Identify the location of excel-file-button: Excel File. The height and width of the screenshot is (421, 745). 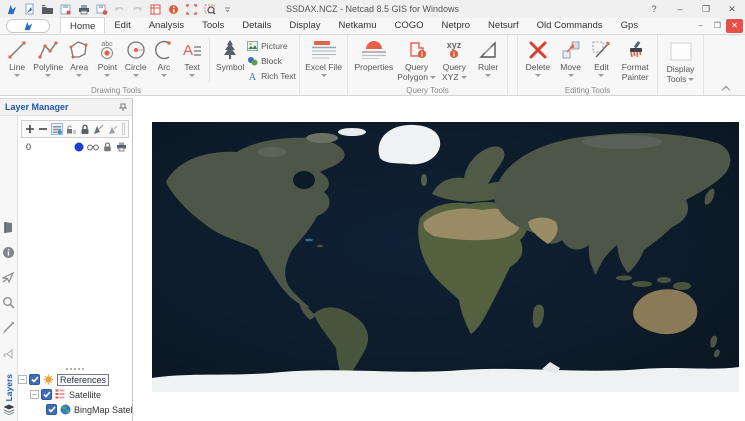
(323, 56).